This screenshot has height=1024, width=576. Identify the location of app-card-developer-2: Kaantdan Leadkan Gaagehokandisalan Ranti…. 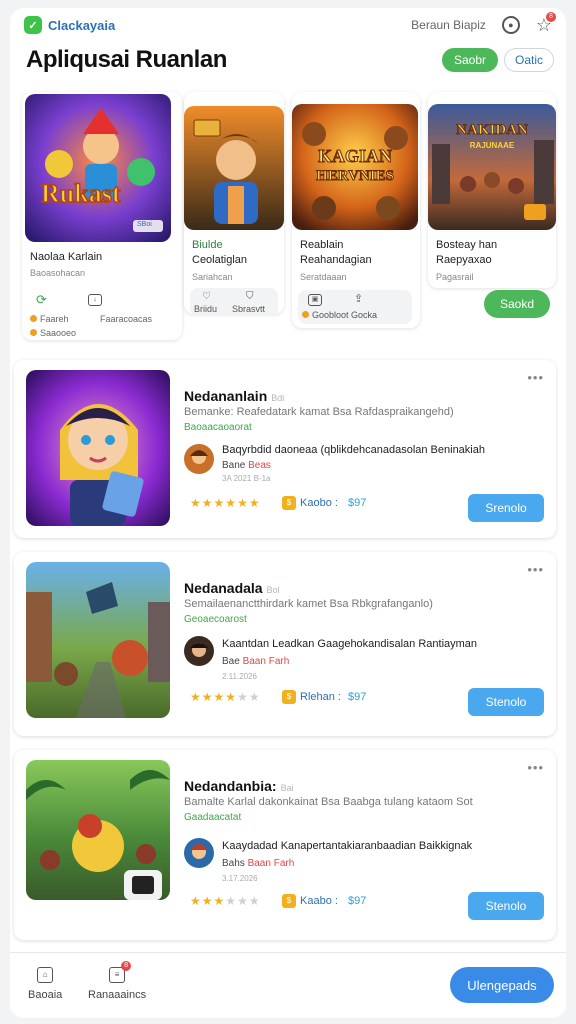
(350, 644).